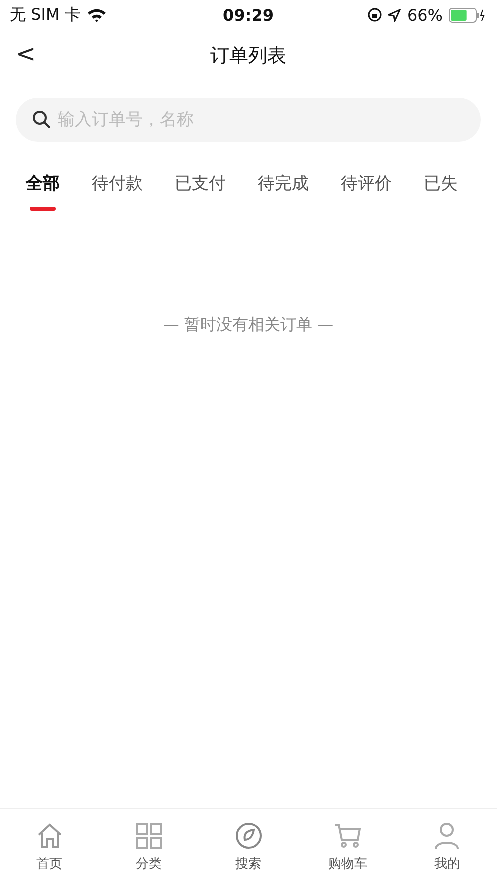  What do you see at coordinates (117, 188) in the screenshot?
I see `filter-tab: 待付款` at bounding box center [117, 188].